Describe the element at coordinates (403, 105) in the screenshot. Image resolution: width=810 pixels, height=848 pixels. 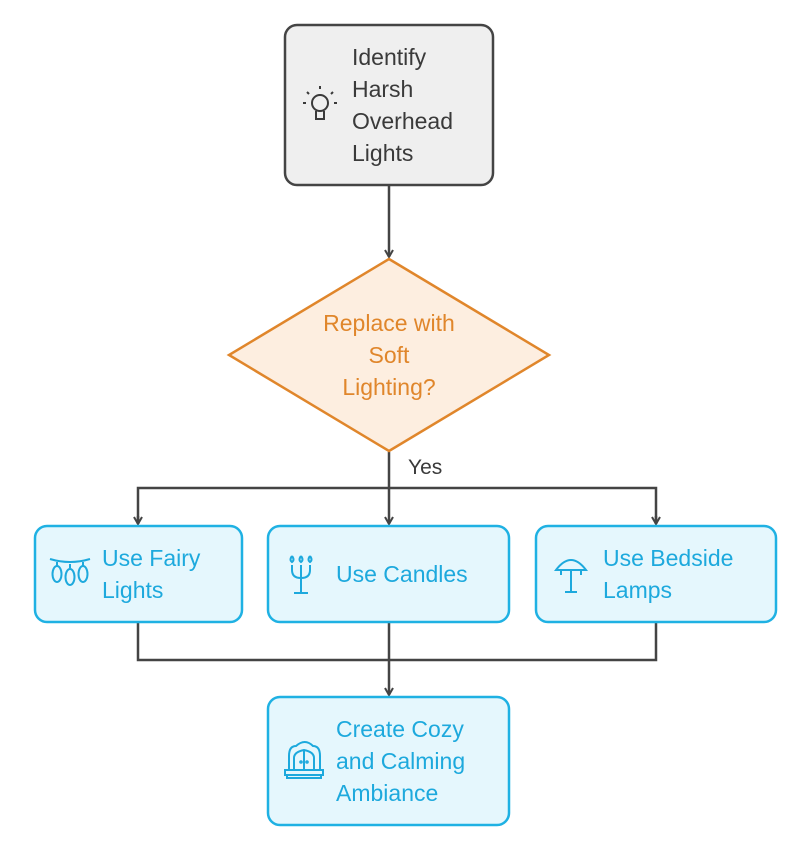
I see `start-node-label: Identify Harsh Overhead Lights` at that location.